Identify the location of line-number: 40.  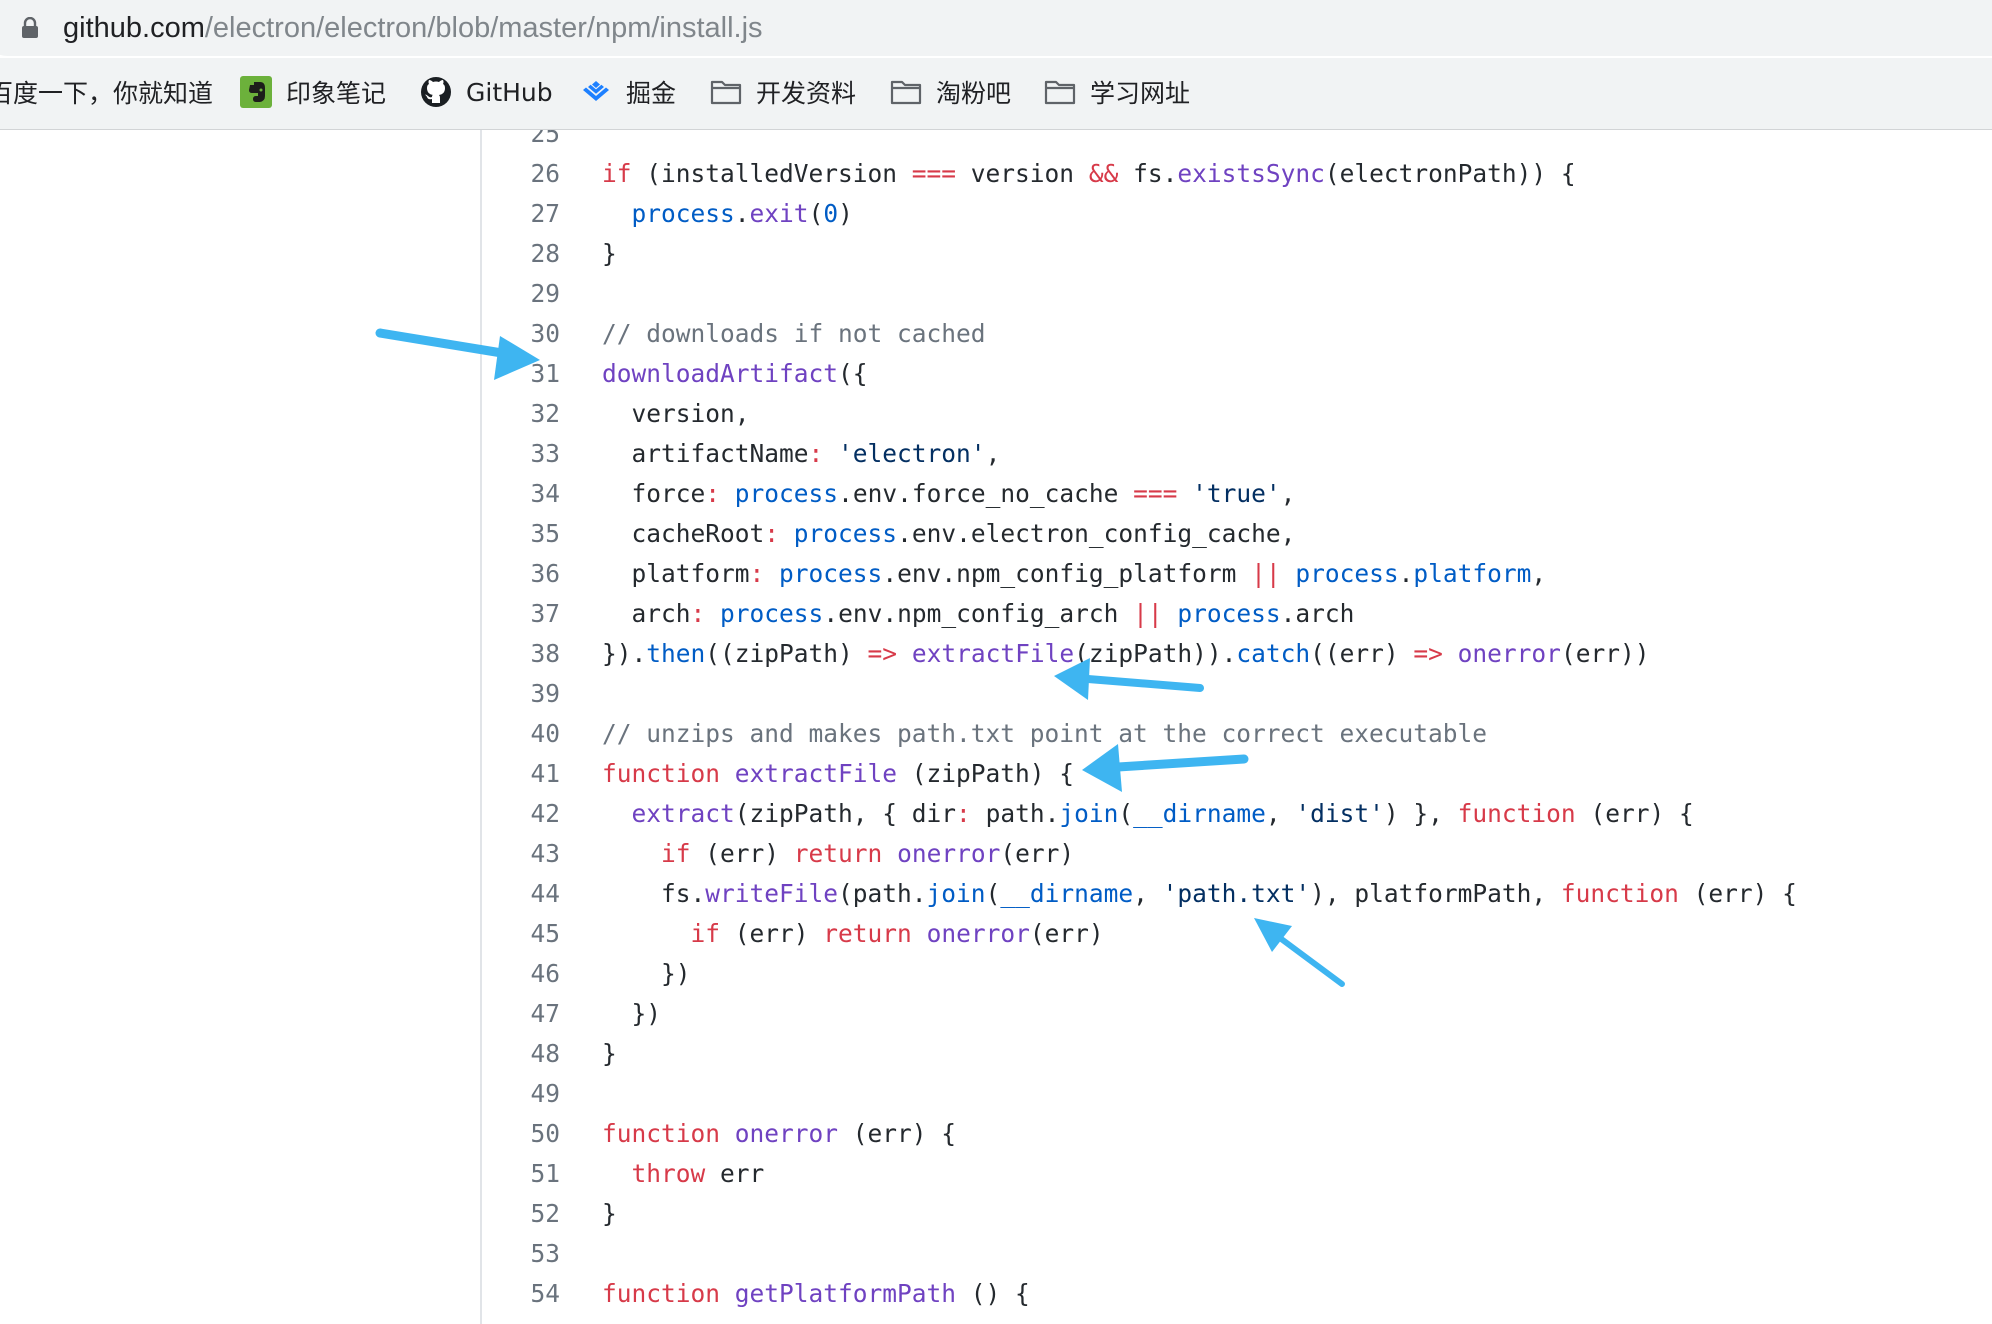
(520, 734).